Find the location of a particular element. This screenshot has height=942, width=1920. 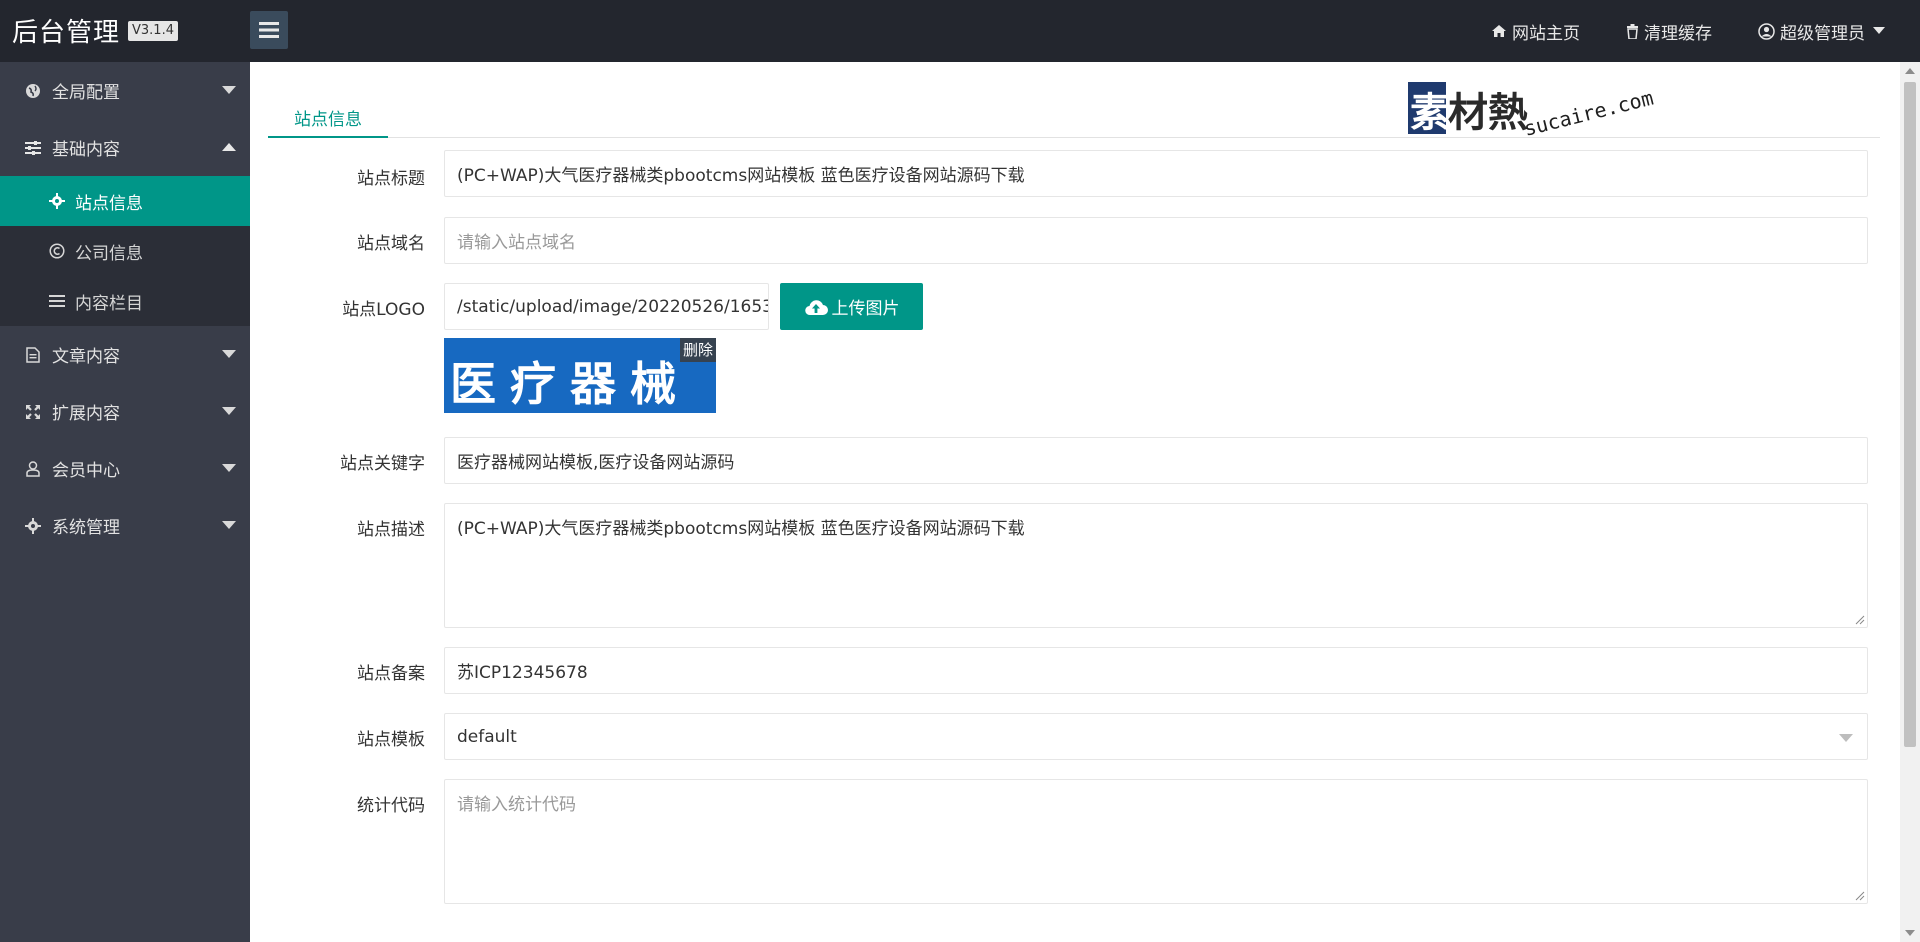

site-icp-label: 站点备案 is located at coordinates (391, 674).